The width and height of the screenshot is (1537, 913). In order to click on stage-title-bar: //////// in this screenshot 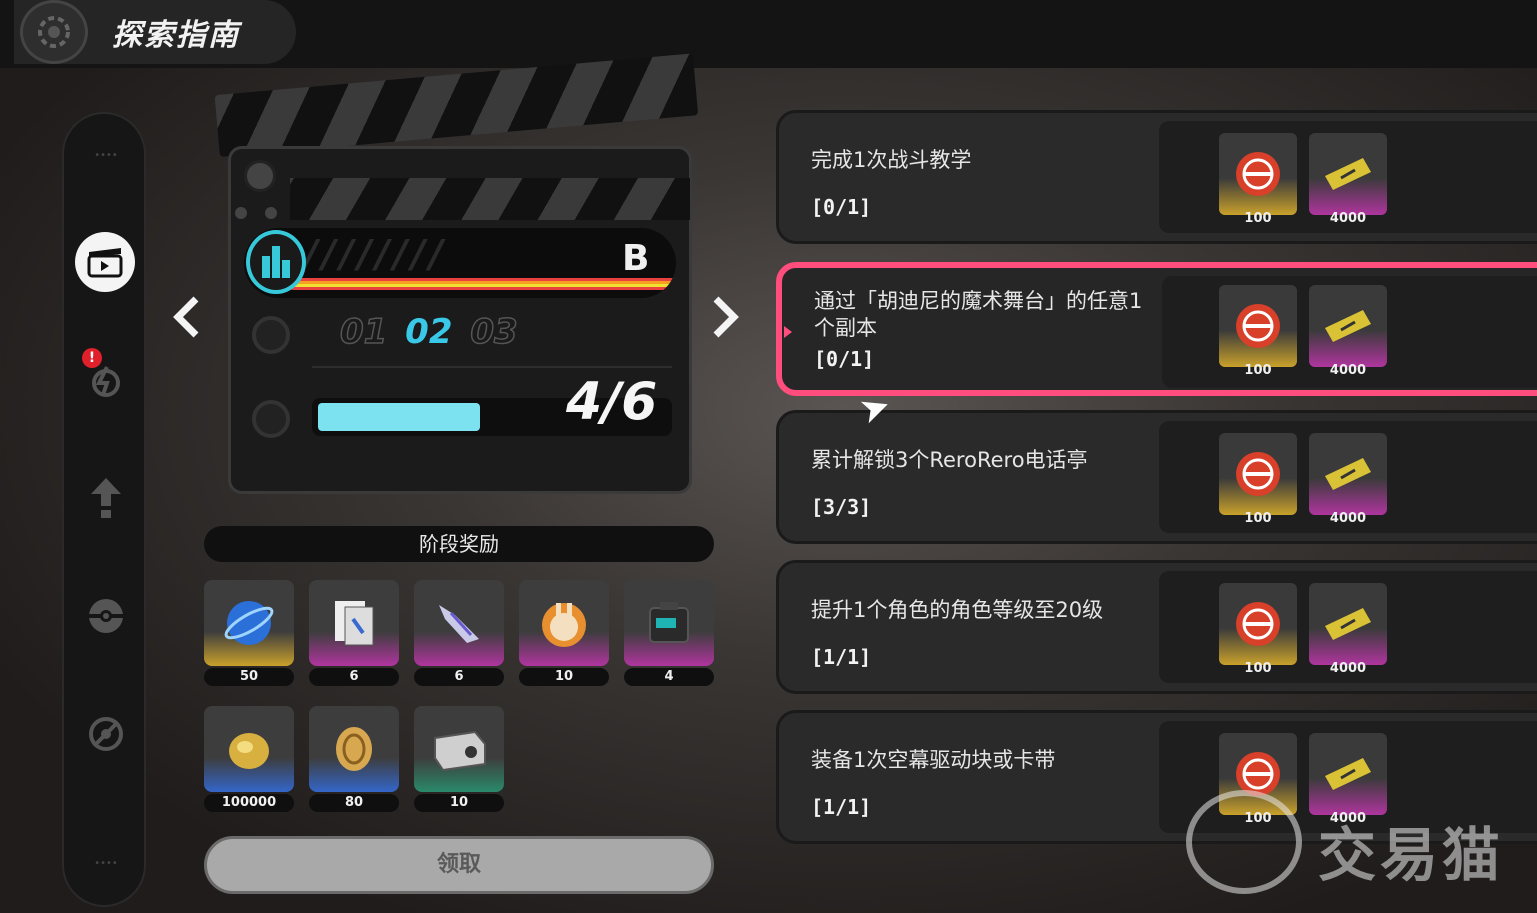, I will do `click(460, 263)`.